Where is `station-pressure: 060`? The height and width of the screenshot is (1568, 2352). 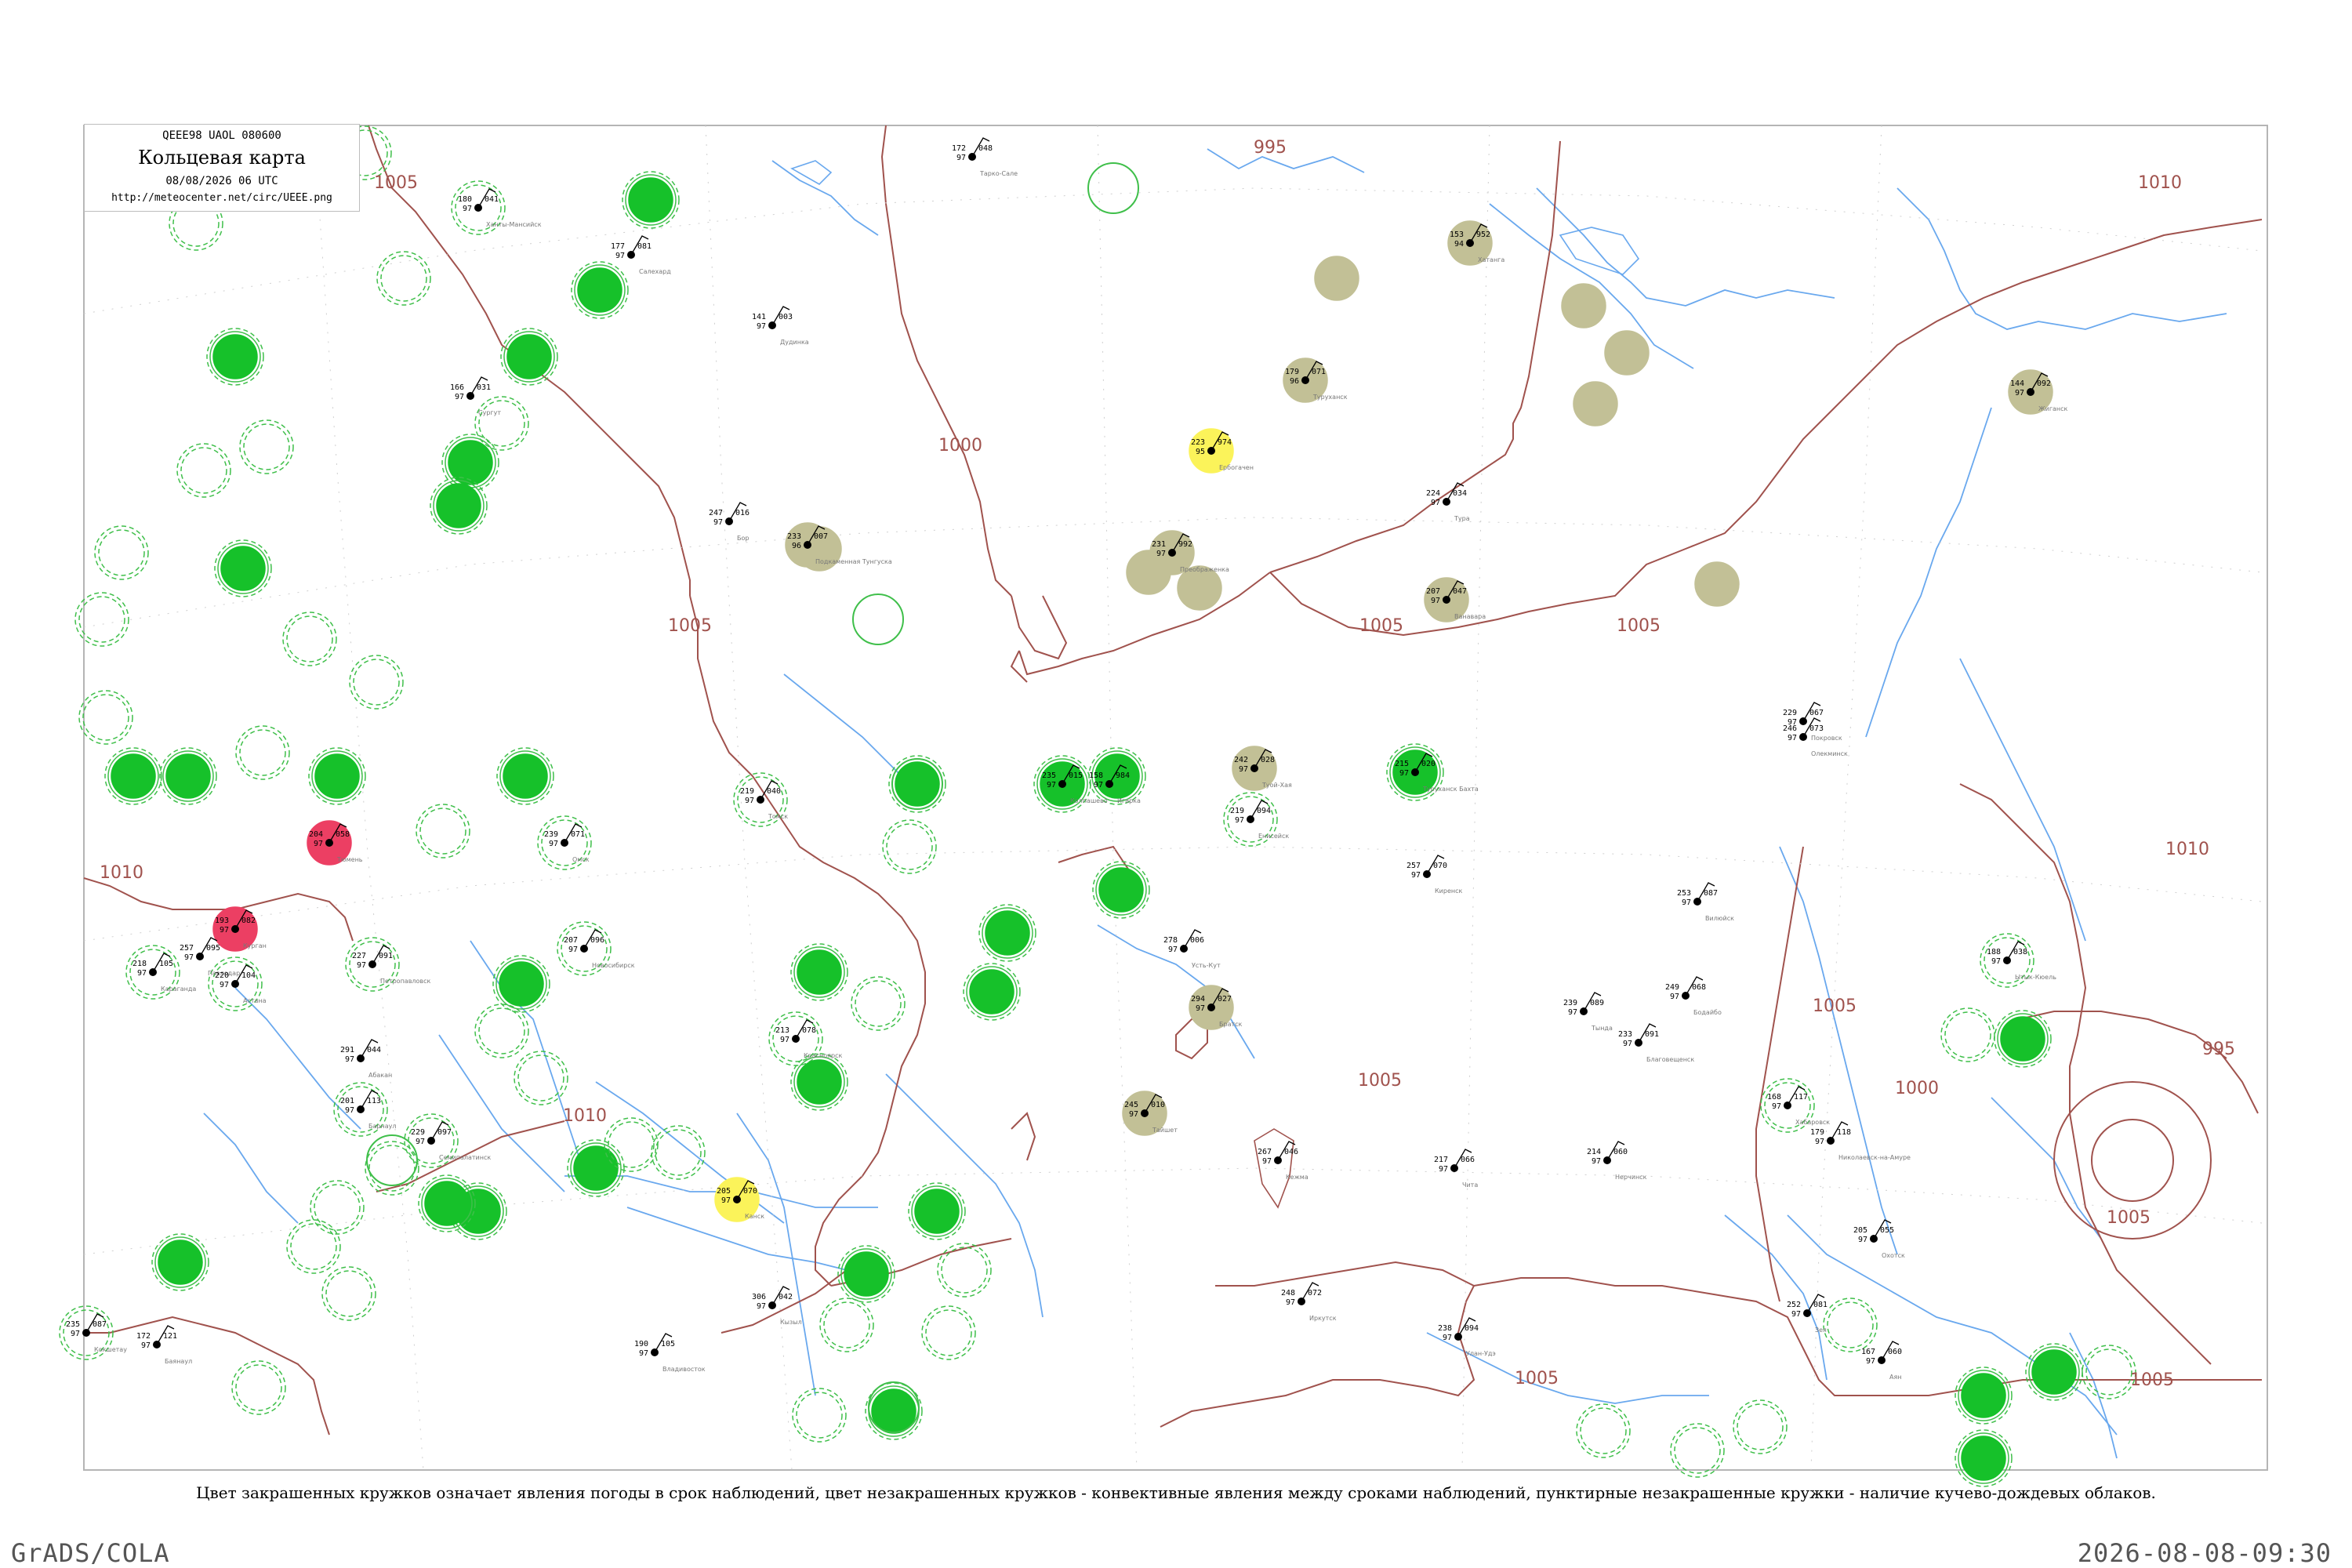
station-pressure: 060 is located at coordinates (1895, 1352).